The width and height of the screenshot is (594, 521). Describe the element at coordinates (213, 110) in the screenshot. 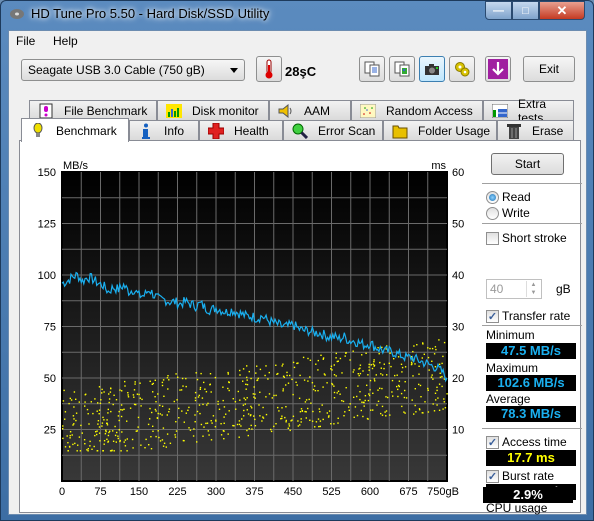

I see `tab-disk-monitor: Disk monitor` at that location.